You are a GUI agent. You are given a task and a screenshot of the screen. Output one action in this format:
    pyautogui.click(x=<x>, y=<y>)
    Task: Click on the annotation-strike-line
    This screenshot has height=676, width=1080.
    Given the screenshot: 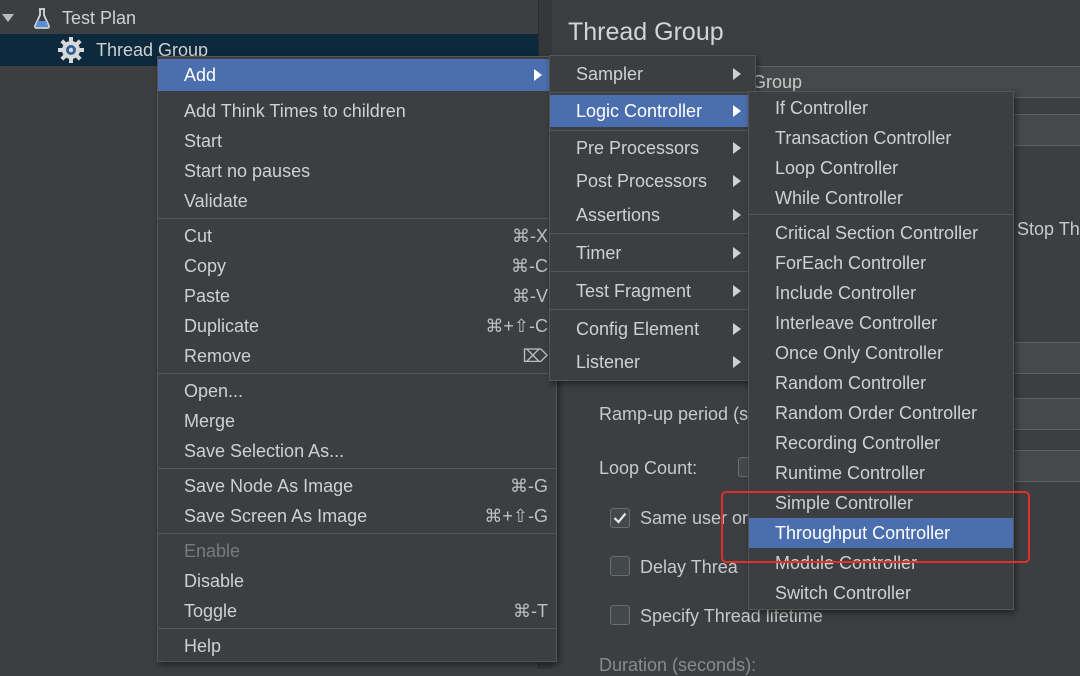 What is the action you would take?
    pyautogui.click(x=851, y=562)
    